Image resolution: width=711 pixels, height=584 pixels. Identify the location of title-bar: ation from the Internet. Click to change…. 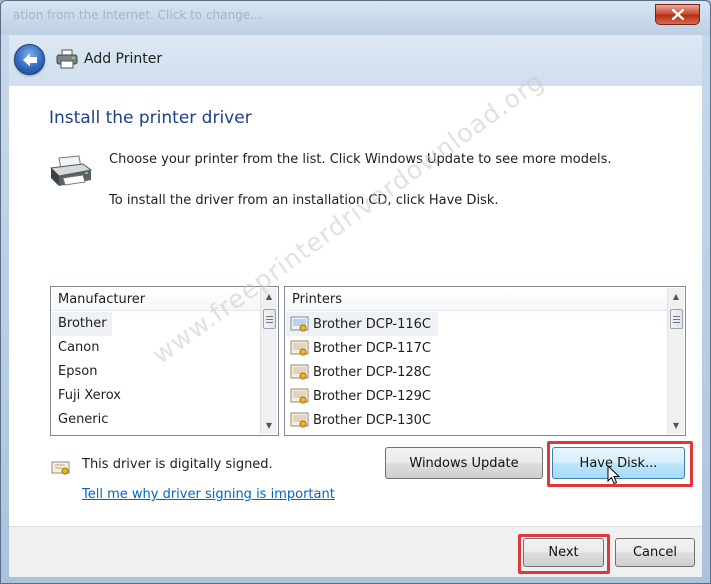
(355, 18).